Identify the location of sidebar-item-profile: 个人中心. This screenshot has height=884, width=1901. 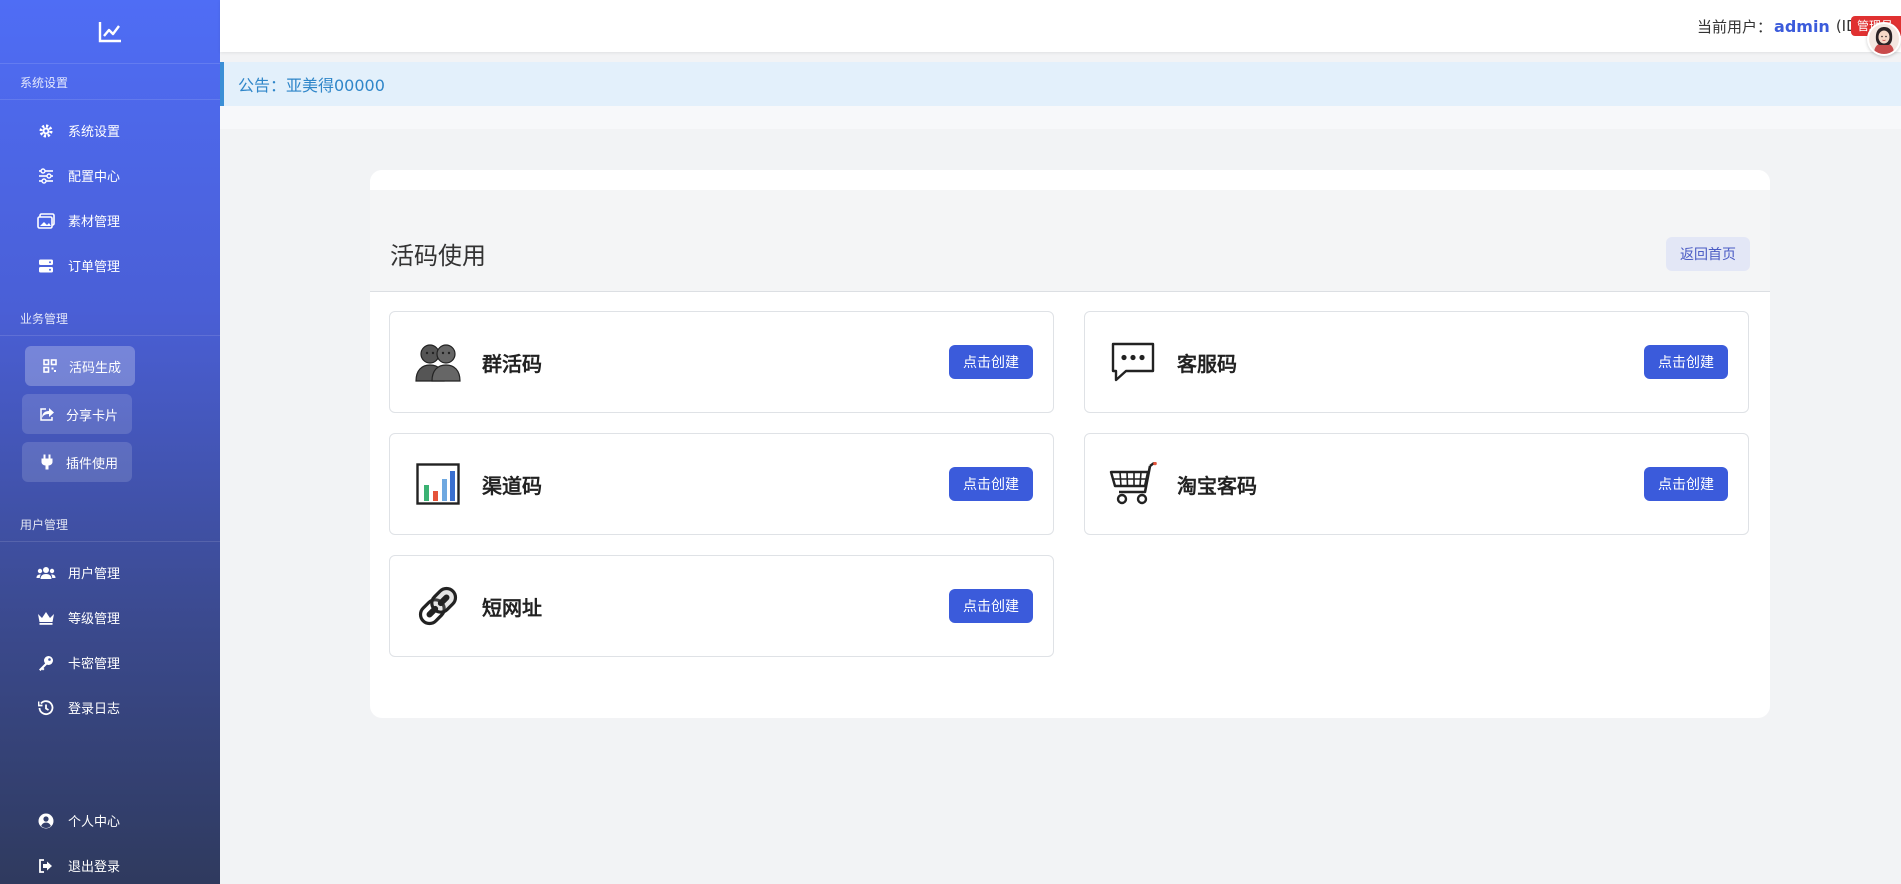
(110, 820).